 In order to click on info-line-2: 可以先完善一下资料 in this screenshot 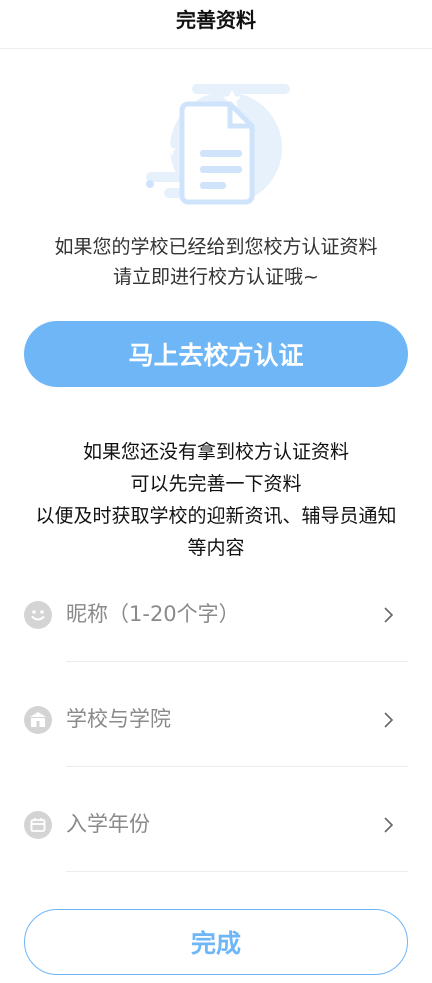, I will do `click(216, 484)`.